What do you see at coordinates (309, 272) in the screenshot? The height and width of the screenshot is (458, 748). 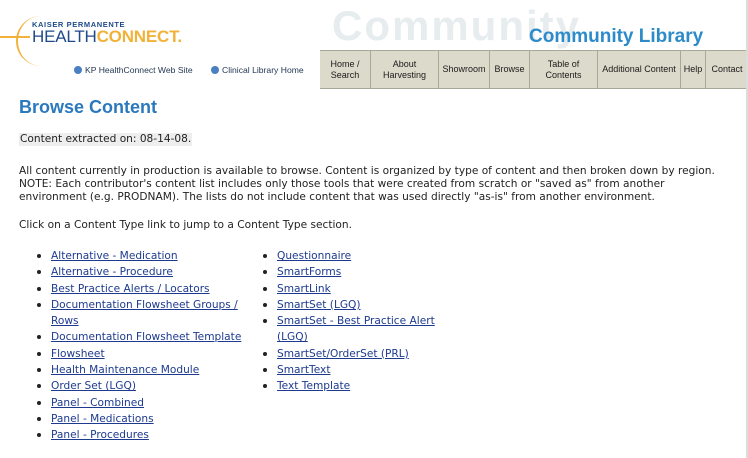 I see `content-type-link: SmartForms` at bounding box center [309, 272].